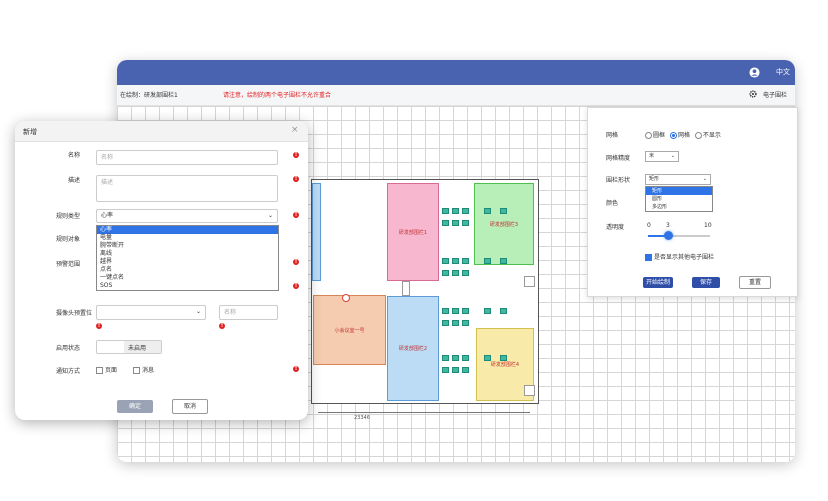 The height and width of the screenshot is (501, 828). I want to click on fence-rd3: 研发部围栏3, so click(504, 224).